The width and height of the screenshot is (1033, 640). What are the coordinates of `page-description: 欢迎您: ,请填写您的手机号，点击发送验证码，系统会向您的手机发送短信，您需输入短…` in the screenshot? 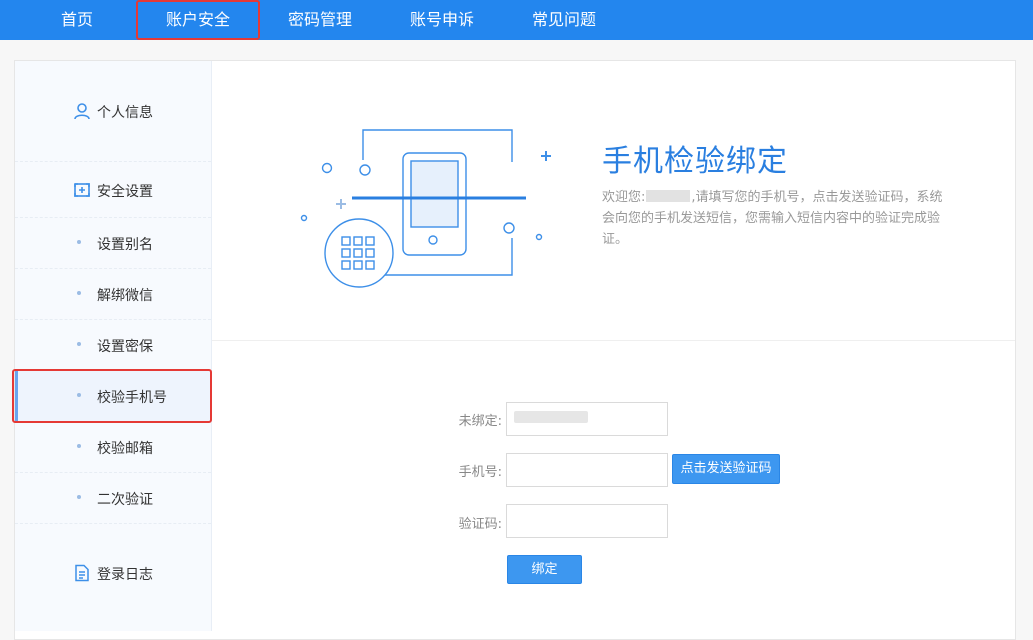 It's located at (777, 218).